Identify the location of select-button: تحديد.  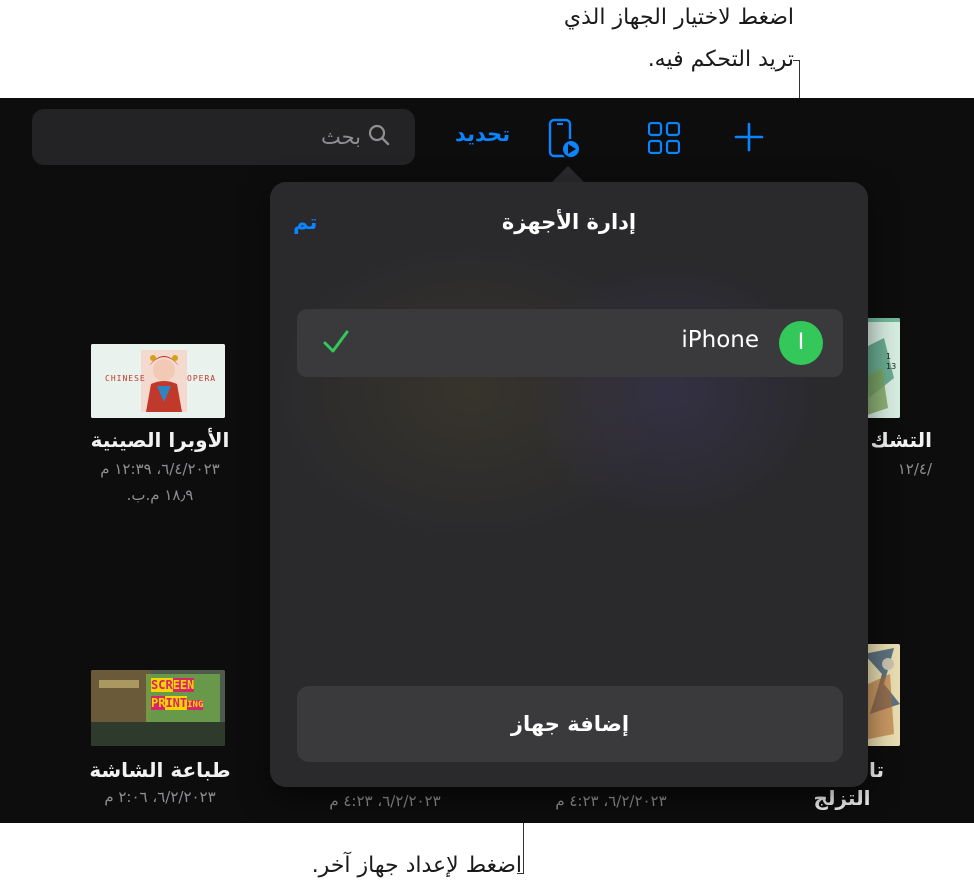
(482, 134).